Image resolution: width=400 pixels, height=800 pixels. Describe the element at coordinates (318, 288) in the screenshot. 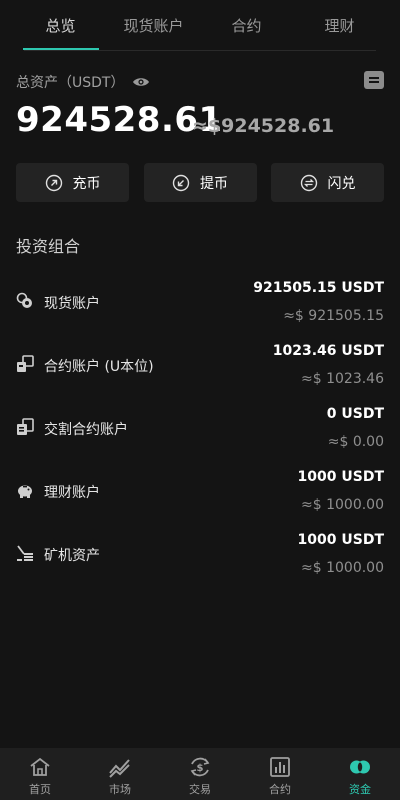

I see `row-amount: 921505.15 USDT` at that location.